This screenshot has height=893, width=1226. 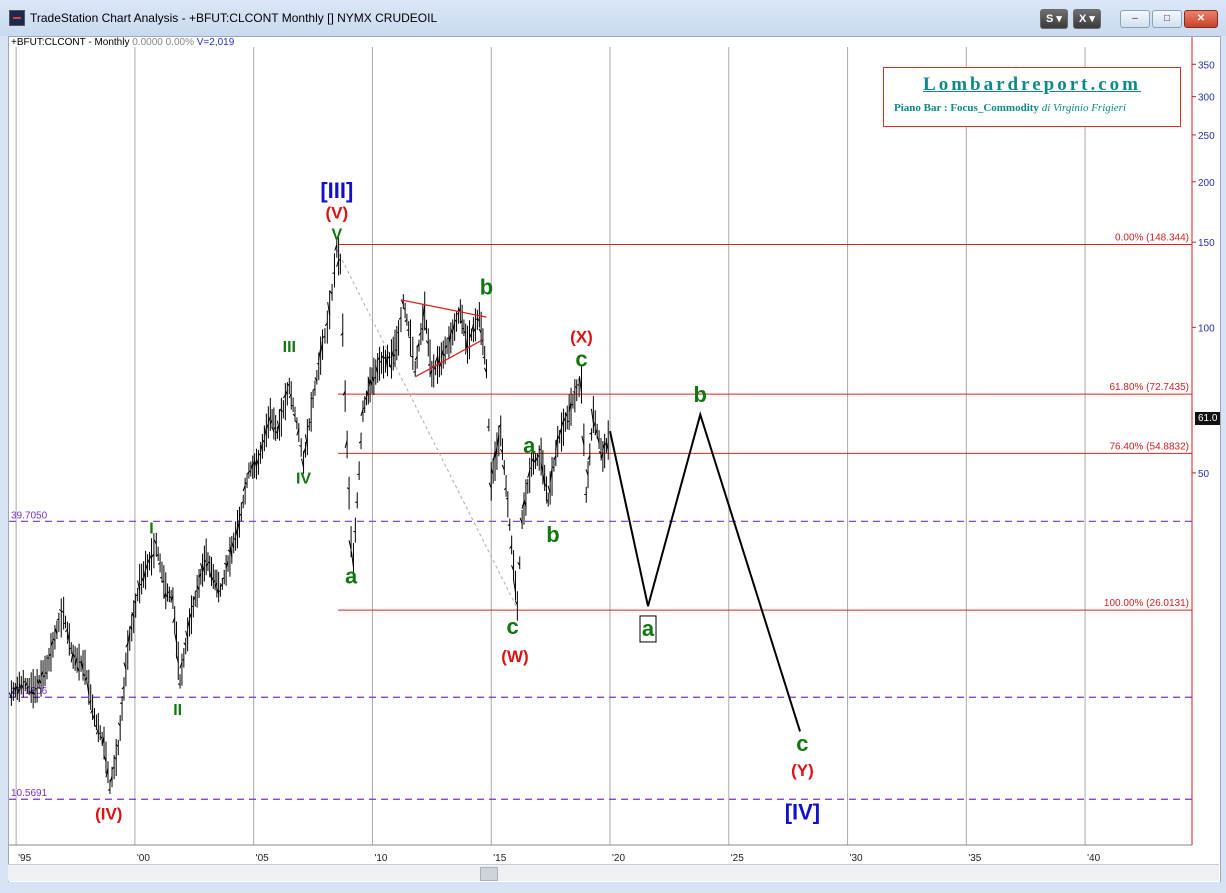 What do you see at coordinates (1206, 243) in the screenshot?
I see `y-tick-label: 150` at bounding box center [1206, 243].